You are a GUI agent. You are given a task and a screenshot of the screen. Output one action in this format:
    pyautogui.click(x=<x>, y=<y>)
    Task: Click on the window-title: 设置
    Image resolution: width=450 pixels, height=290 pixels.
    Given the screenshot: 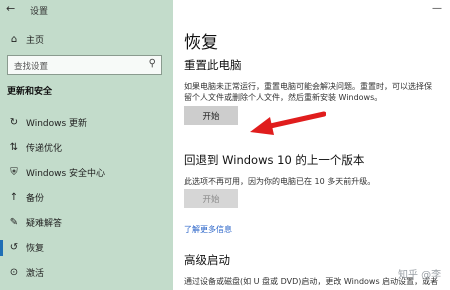 What is the action you would take?
    pyautogui.click(x=39, y=12)
    